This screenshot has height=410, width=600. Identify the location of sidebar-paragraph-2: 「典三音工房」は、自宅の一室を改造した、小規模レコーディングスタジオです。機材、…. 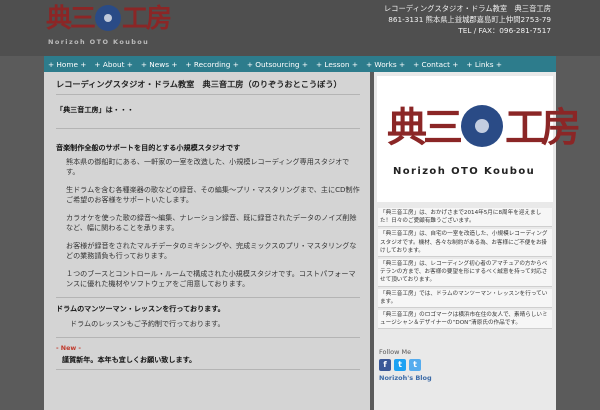
(465, 243).